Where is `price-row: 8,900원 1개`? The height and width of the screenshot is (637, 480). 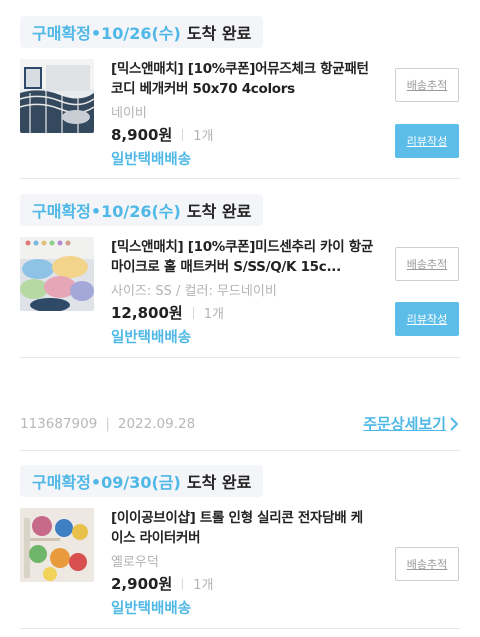
price-row: 8,900원 1개 is located at coordinates (162, 134).